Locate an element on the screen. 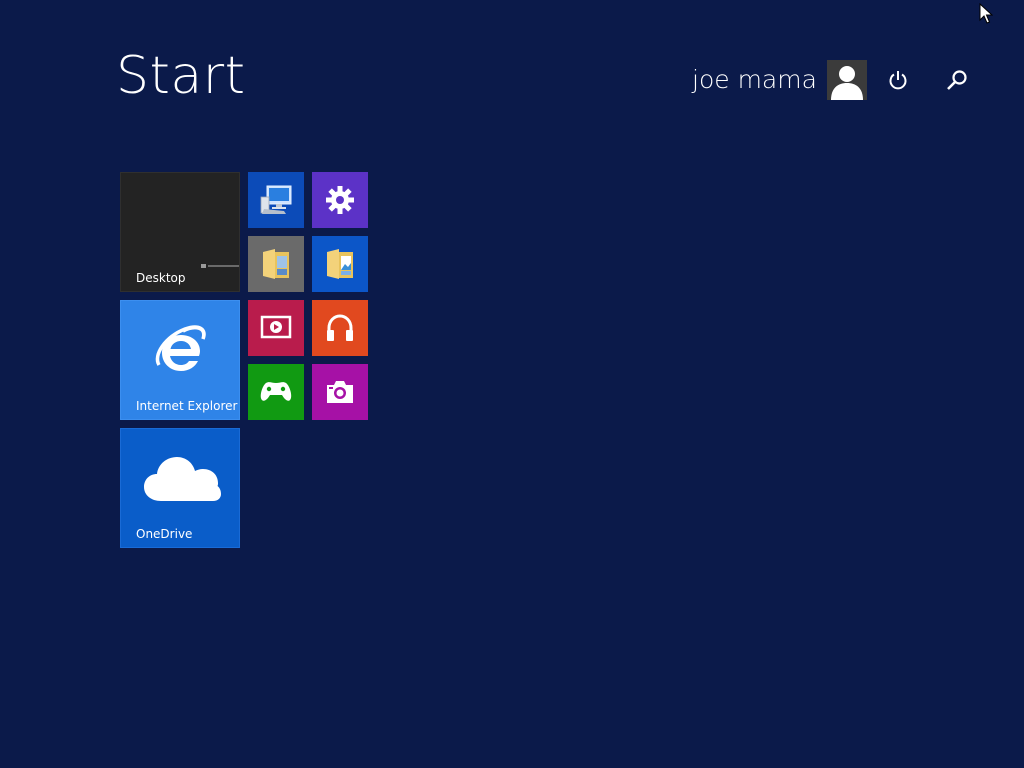 This screenshot has height=768, width=1024. gear-icon is located at coordinates (340, 200).